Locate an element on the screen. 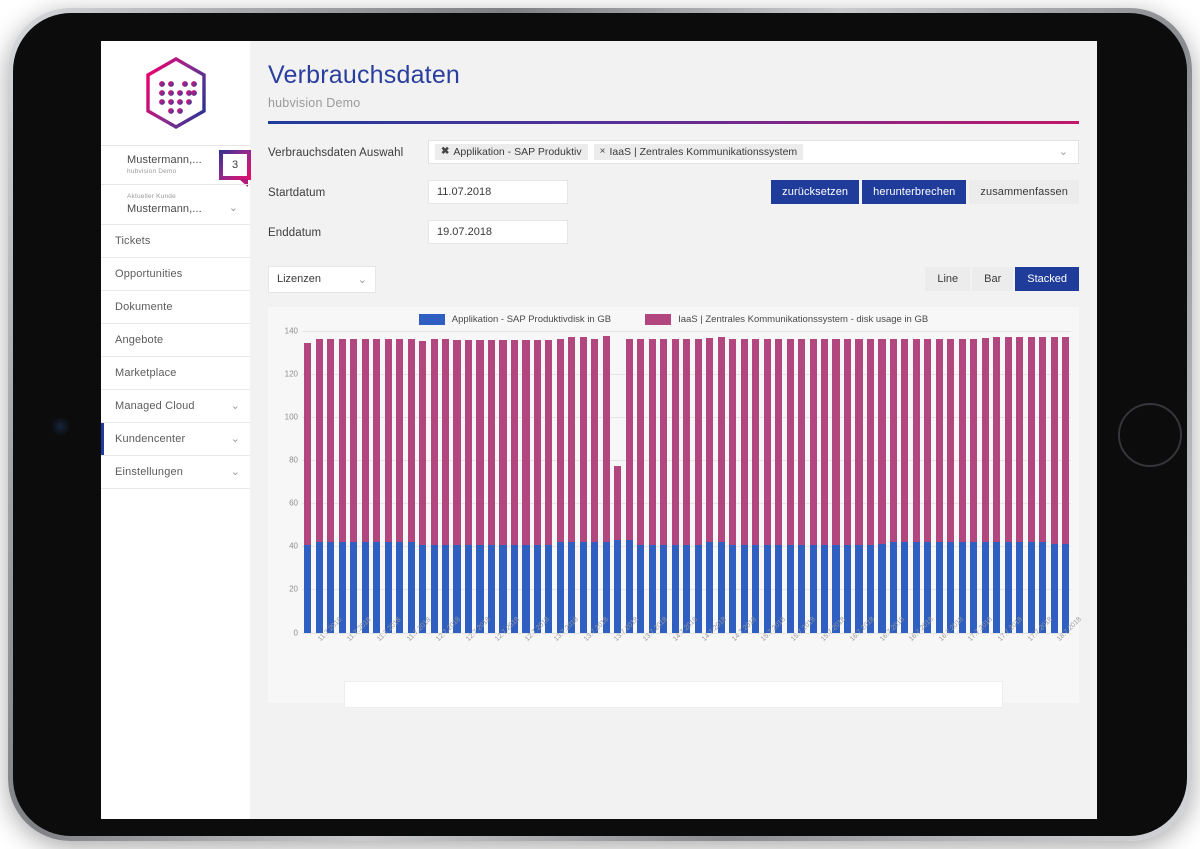  herunterbrechen-button: herunterbrechen is located at coordinates (914, 191).